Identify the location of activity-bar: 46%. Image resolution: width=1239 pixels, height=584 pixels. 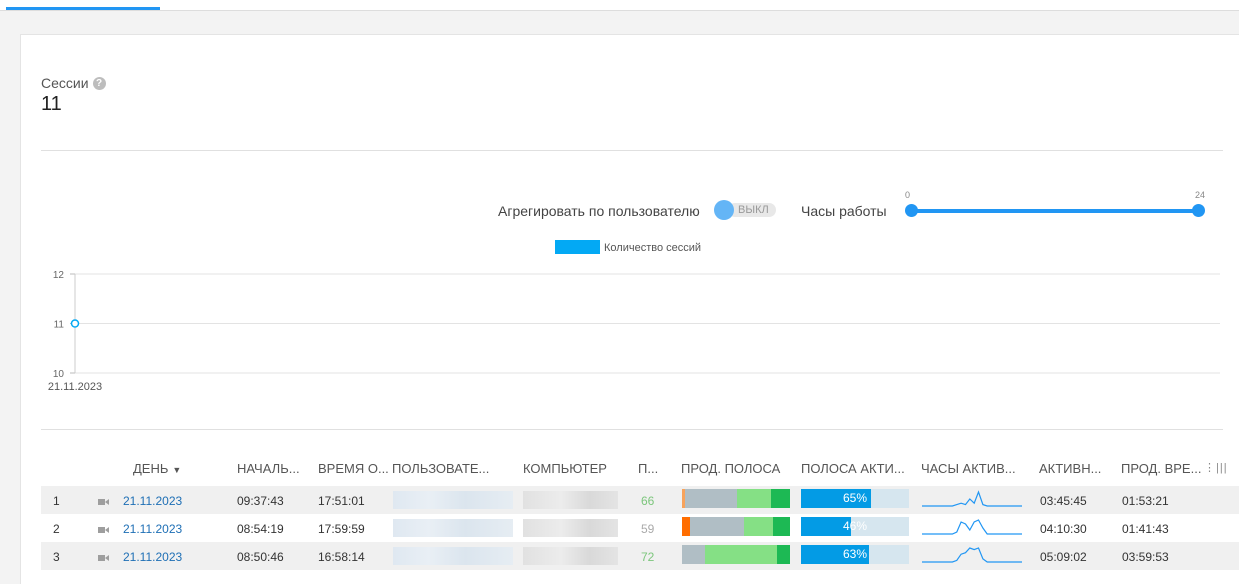
(855, 526).